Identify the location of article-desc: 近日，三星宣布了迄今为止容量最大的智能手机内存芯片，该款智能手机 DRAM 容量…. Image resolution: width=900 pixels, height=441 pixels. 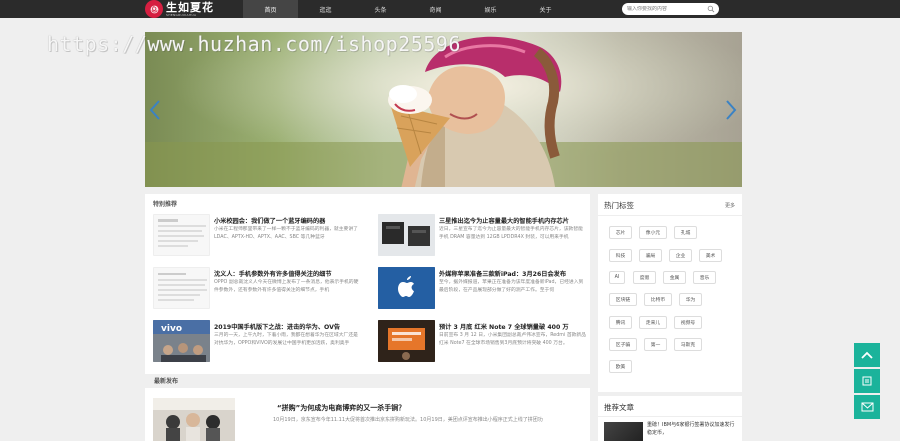
(511, 233).